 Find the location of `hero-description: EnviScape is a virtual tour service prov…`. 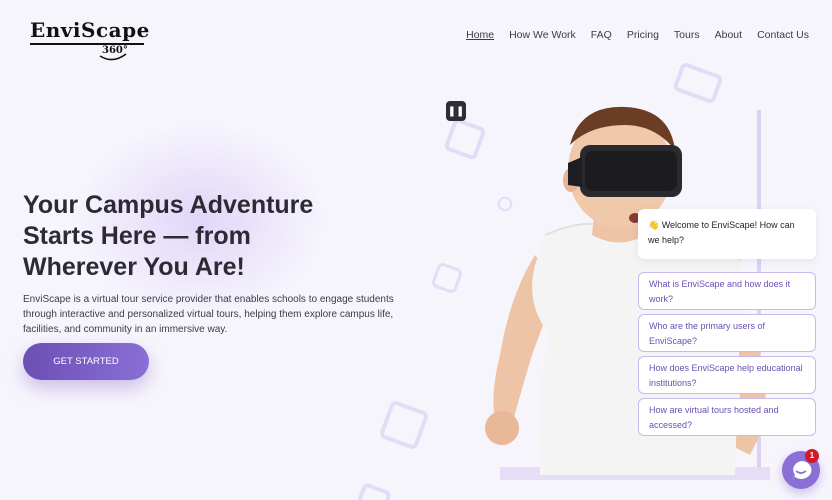

hero-description: EnviScape is a virtual tour service prov… is located at coordinates (208, 314).